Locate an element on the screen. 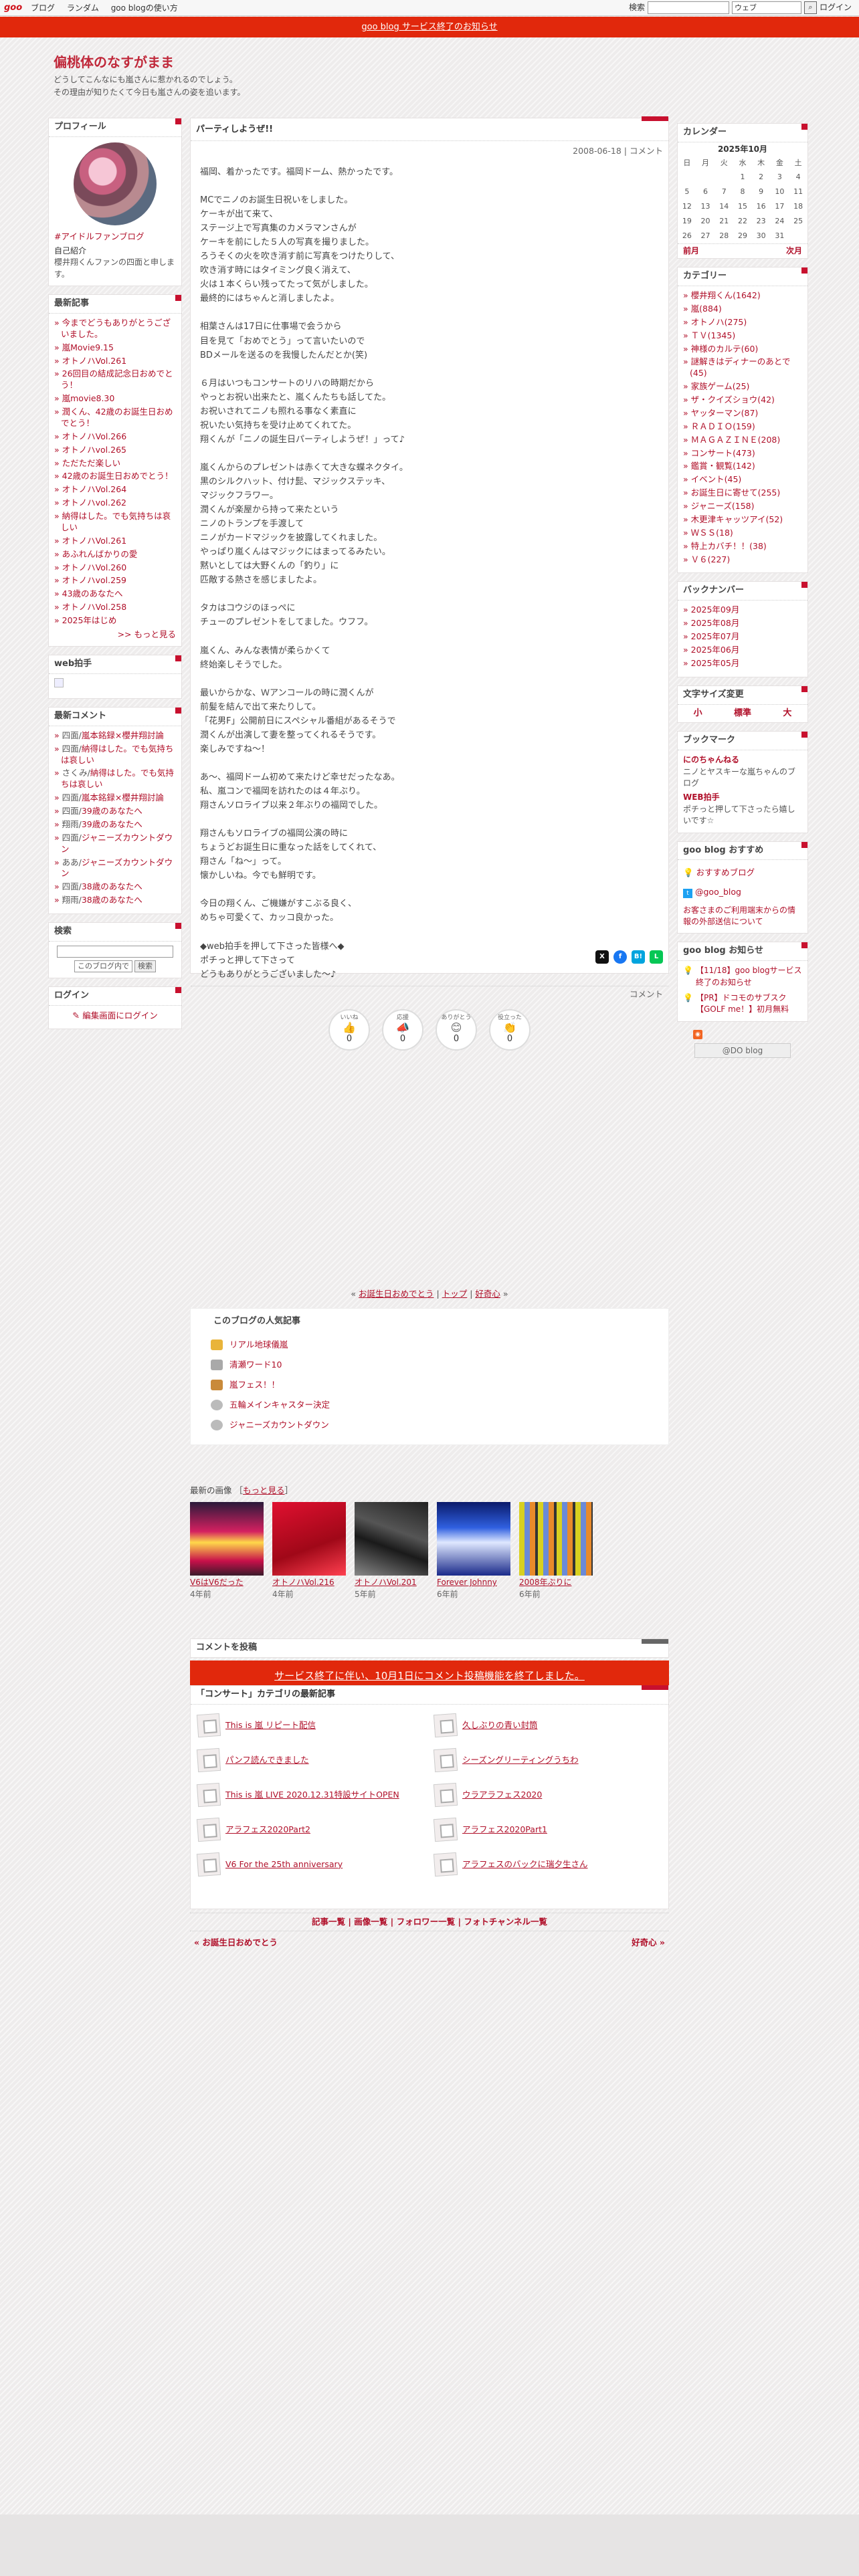  external-transmission-link: お客さまのご利用端末からの情報の外部送信について is located at coordinates (742, 916).